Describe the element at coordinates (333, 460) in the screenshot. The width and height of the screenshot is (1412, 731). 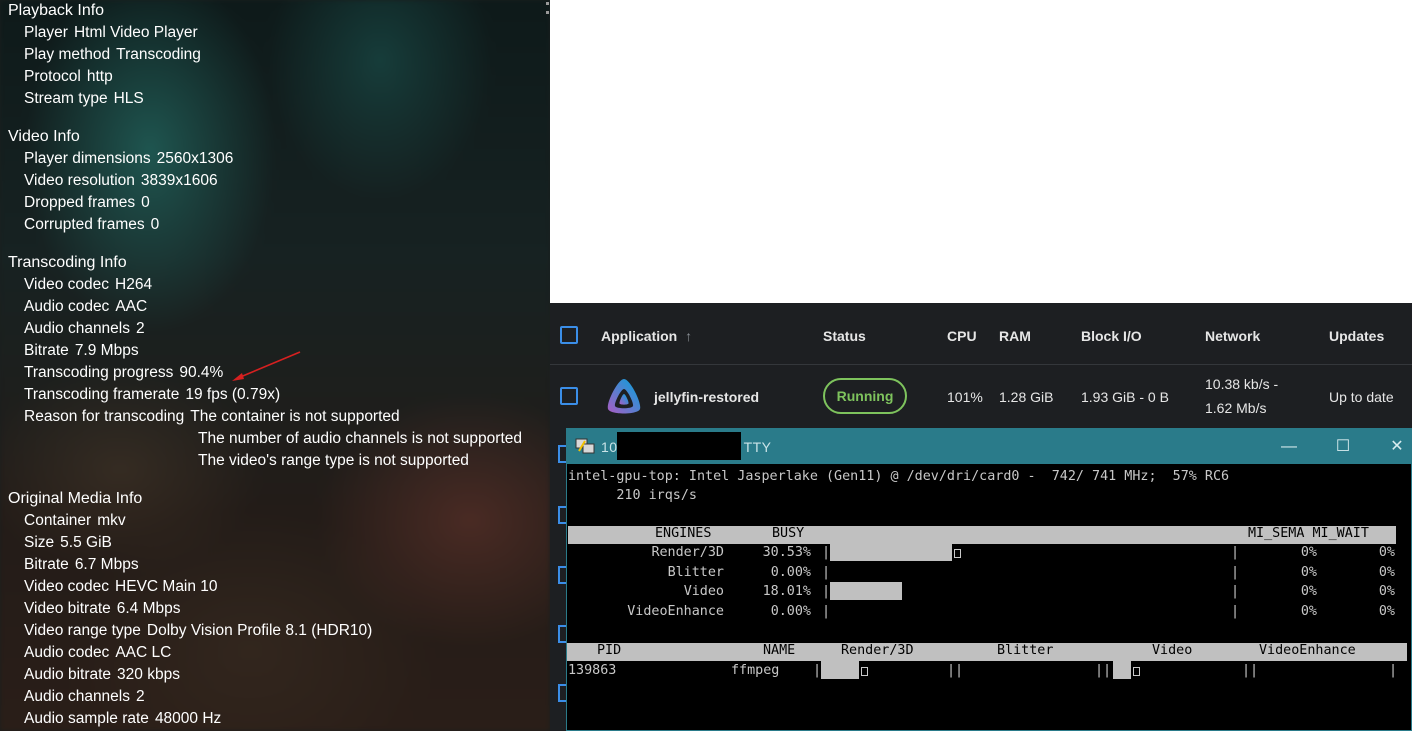
I see `transcode-reason-line: The video's range type is not supported` at that location.